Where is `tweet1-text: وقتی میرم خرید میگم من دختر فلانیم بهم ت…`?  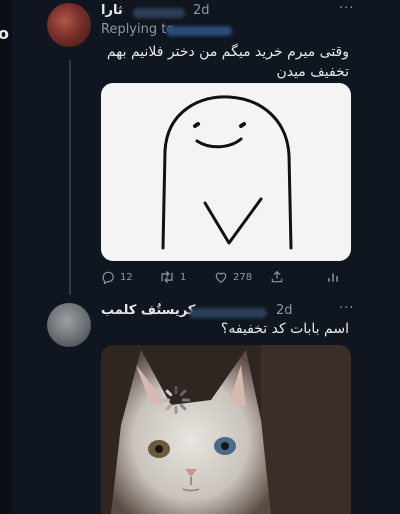
tweet1-text: وقتی میرم خرید میگم من دختر فلانیم بهم ت… is located at coordinates (227, 62).